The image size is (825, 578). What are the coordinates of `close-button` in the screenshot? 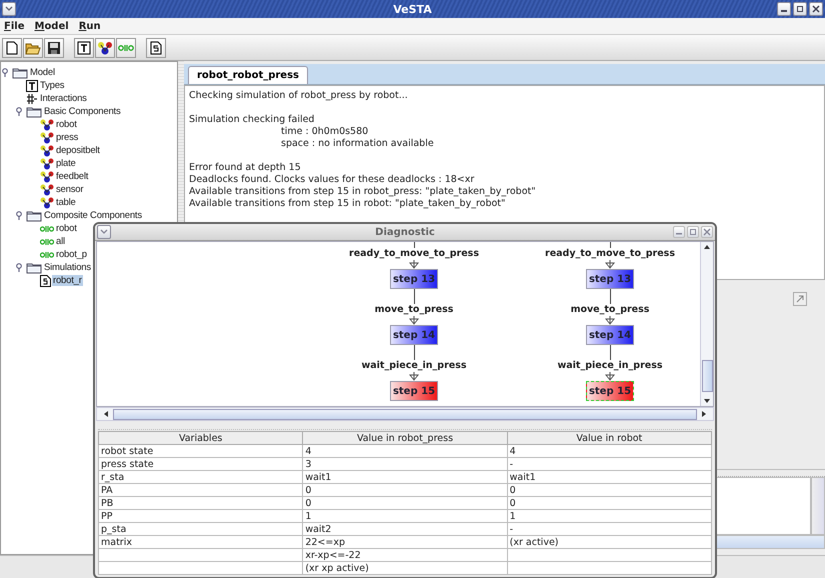 It's located at (816, 9).